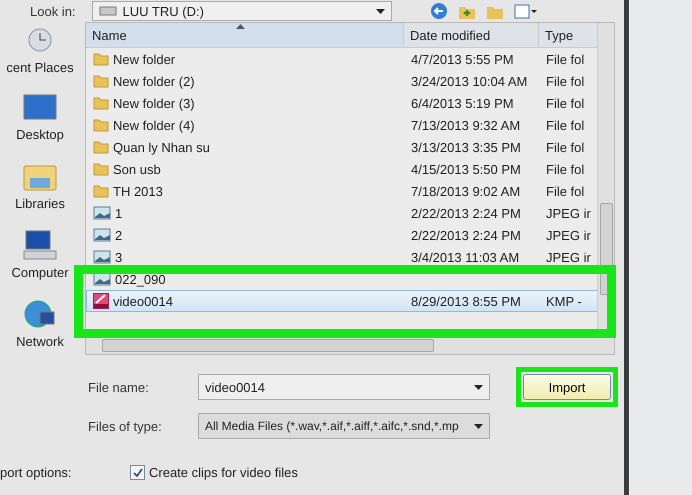 The image size is (692, 495). I want to click on checkbox, so click(137, 472).